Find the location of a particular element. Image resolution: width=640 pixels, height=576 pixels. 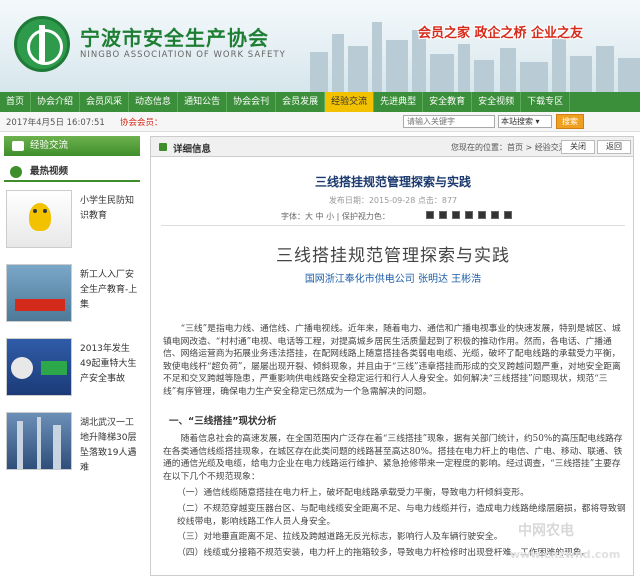

nav-item: 会员发展 is located at coordinates (301, 102).